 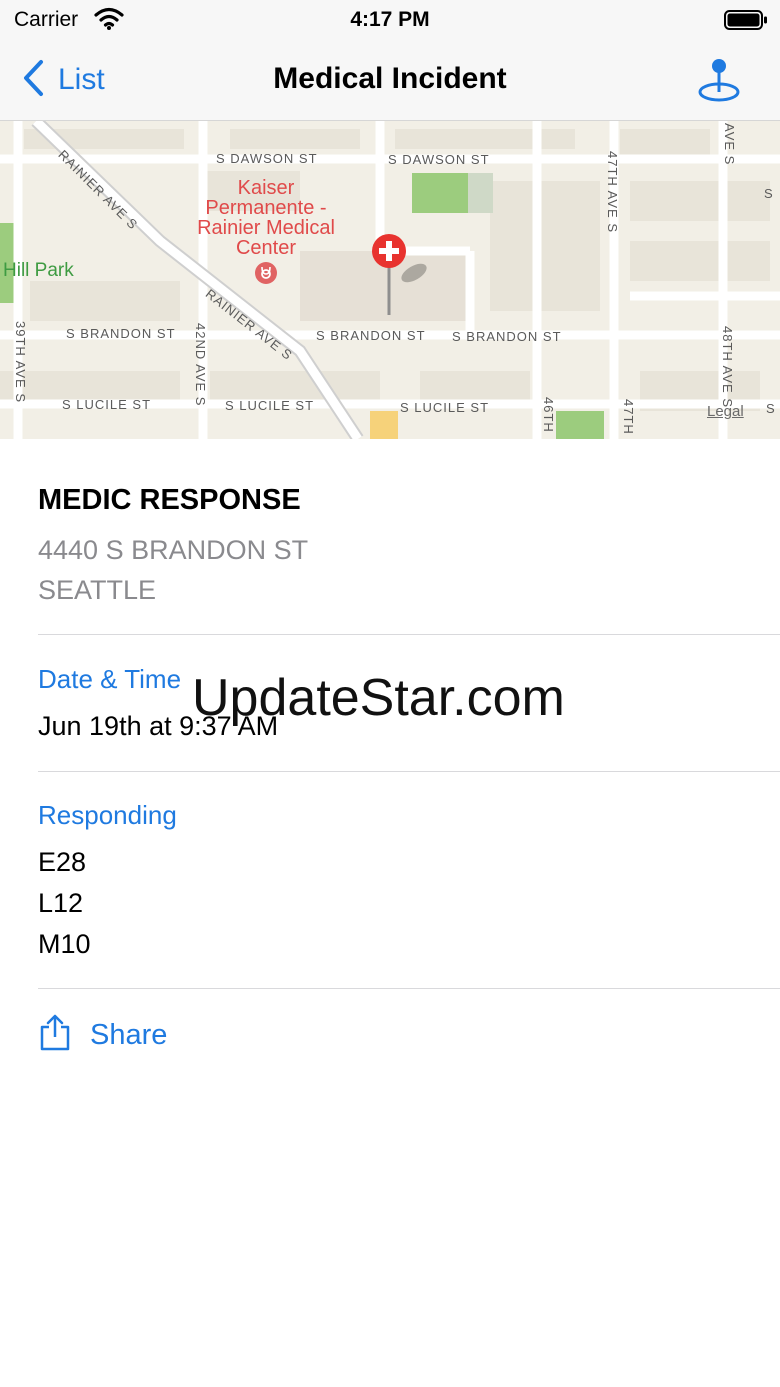 I want to click on map-park-label: Hill Park, so click(x=38, y=270).